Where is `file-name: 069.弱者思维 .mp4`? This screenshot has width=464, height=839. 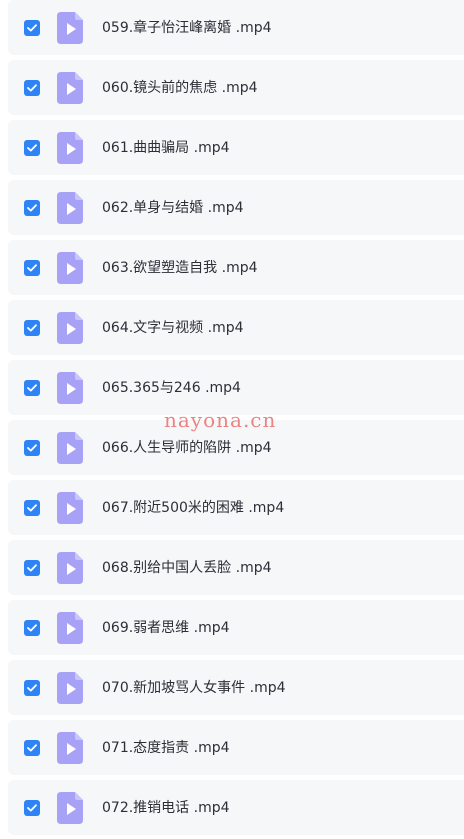 file-name: 069.弱者思维 .mp4 is located at coordinates (166, 628).